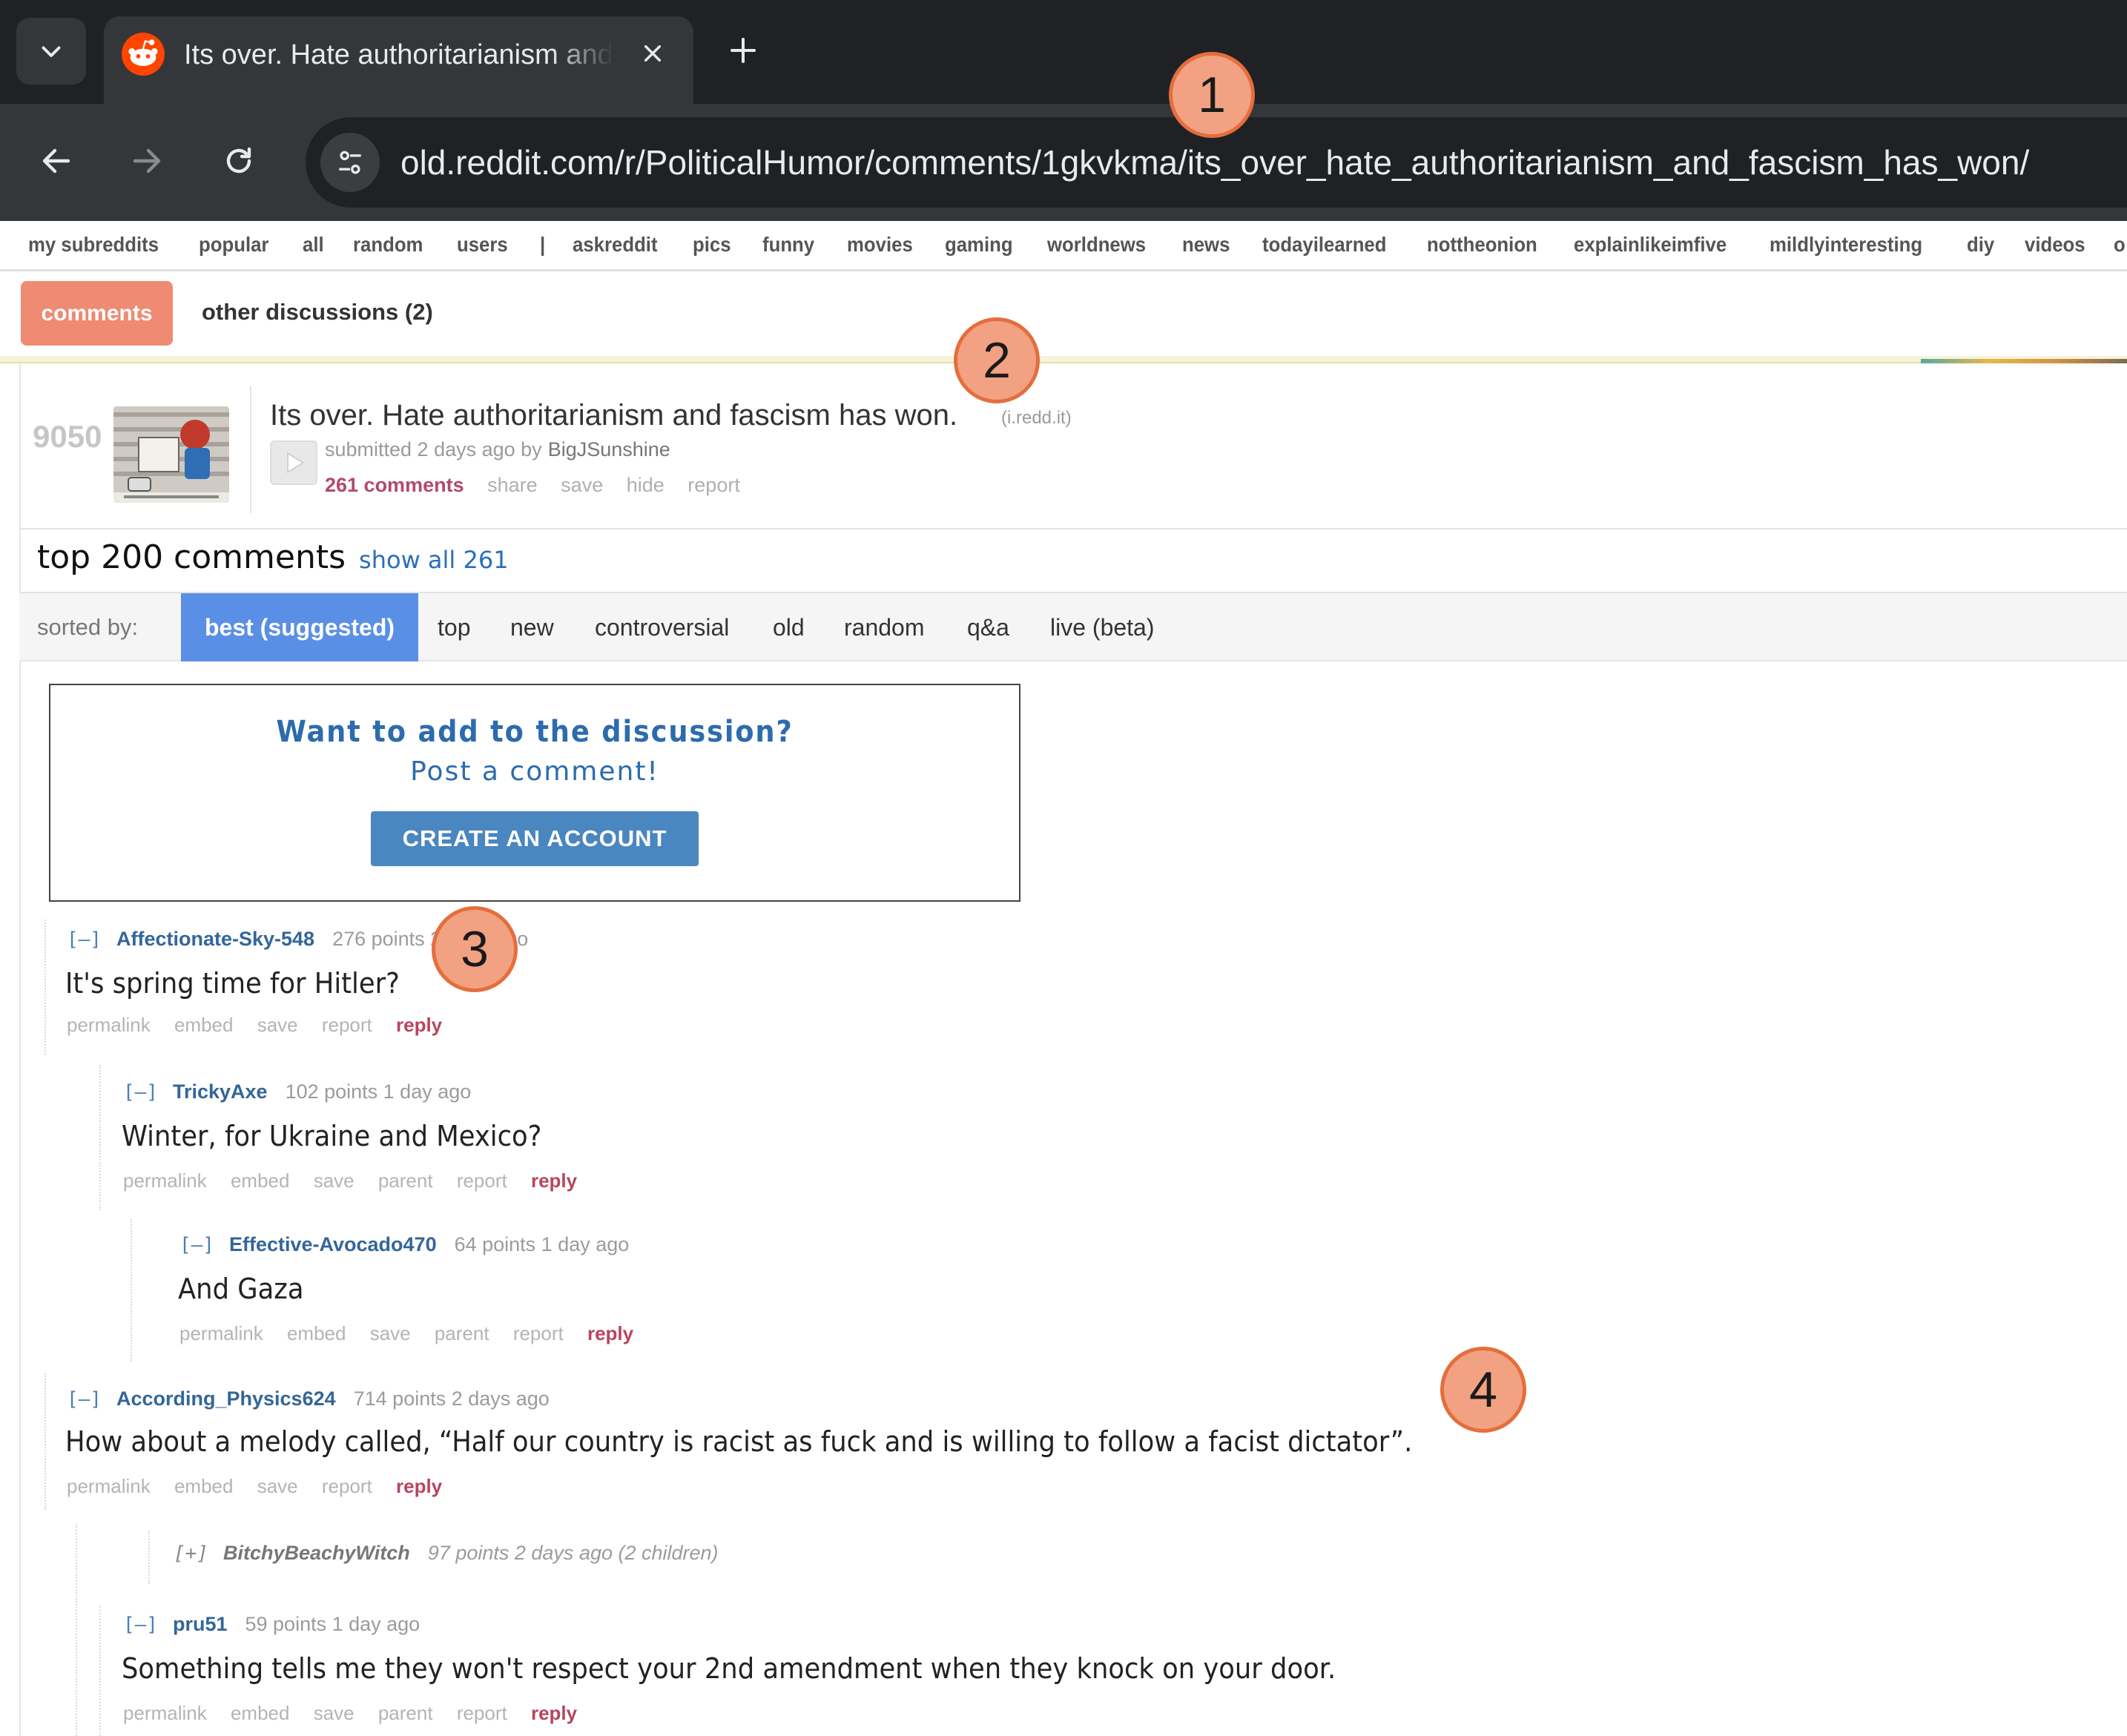 The width and height of the screenshot is (2127, 1736). I want to click on sr-link-nottheonion: nottheonion, so click(1482, 245).